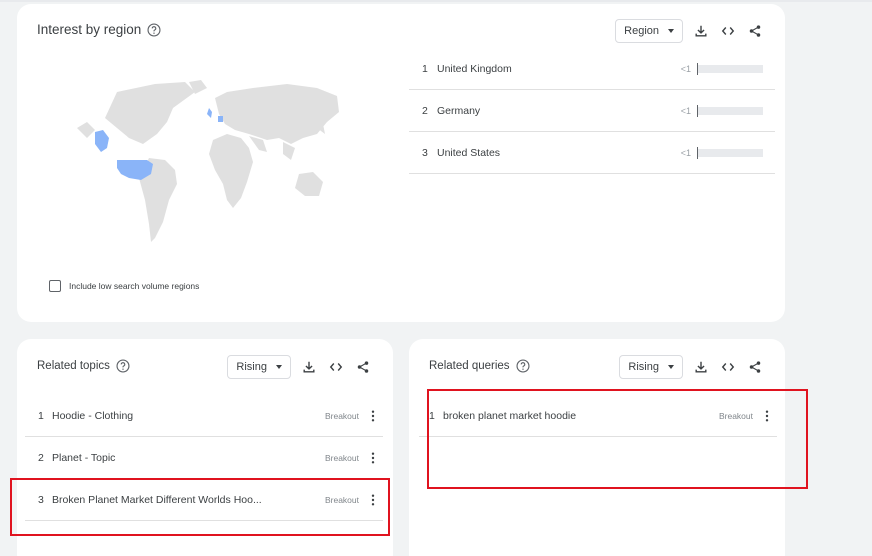 The image size is (872, 556). Describe the element at coordinates (425, 68) in the screenshot. I see `region-rank: 1` at that location.